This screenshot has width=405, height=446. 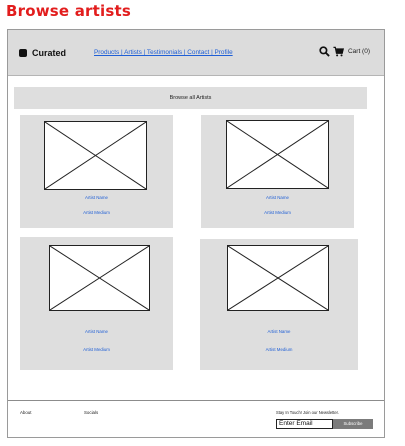 What do you see at coordinates (68, 11) in the screenshot?
I see `page-title: Browse artists` at bounding box center [68, 11].